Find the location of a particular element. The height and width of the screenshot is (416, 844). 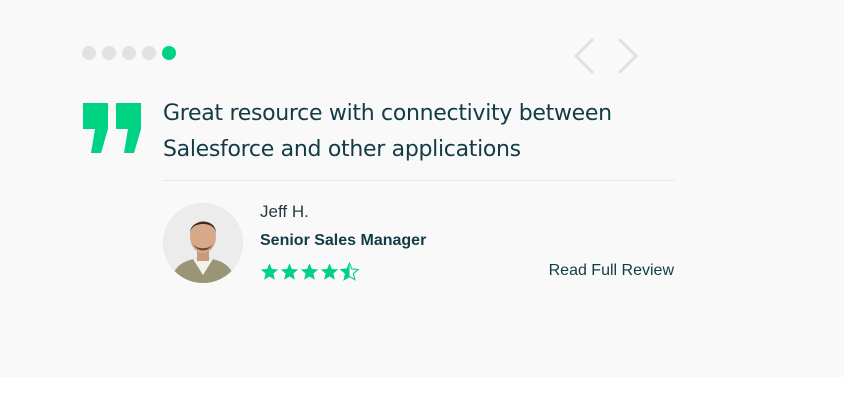

carousel-pagination is located at coordinates (129, 53).